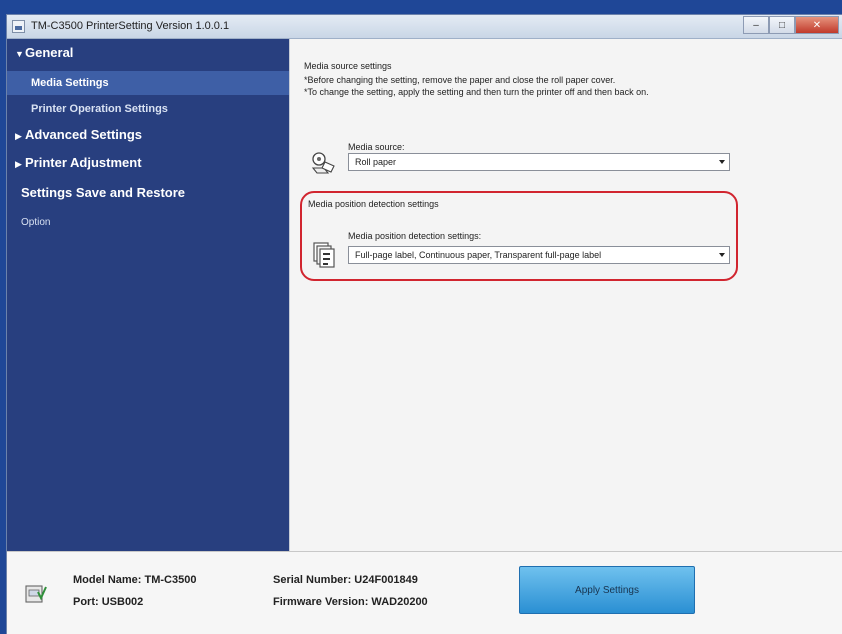 The width and height of the screenshot is (842, 634). I want to click on close-button: ✕, so click(817, 25).